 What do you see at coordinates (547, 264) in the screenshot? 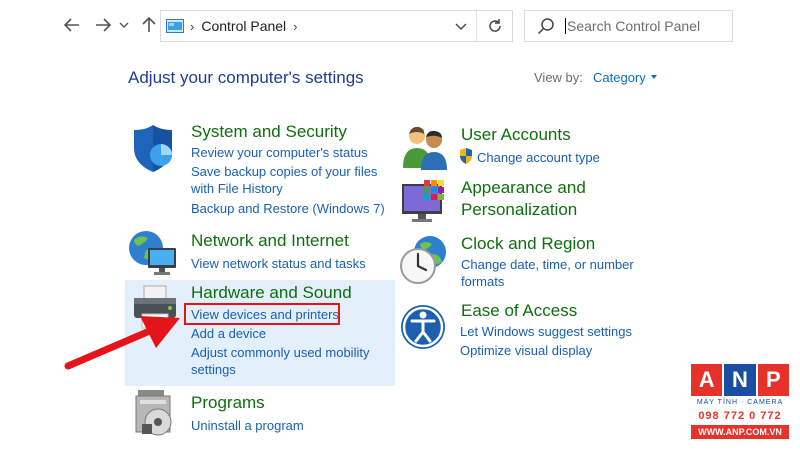
I see `link-change-date-time: Change date, time, or number` at bounding box center [547, 264].